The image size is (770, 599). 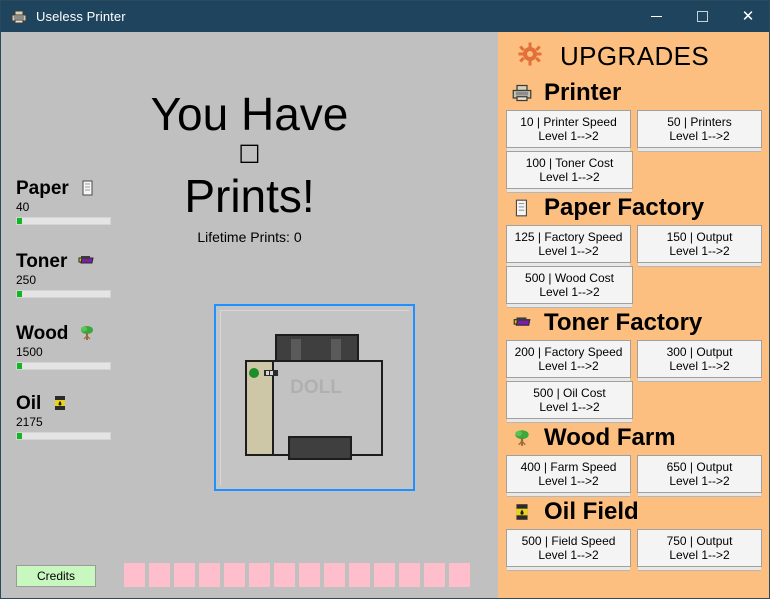 What do you see at coordinates (634, 400) in the screenshot?
I see `upgrade-button-row: 500 | Oil Cost Level 1-->2` at bounding box center [634, 400].